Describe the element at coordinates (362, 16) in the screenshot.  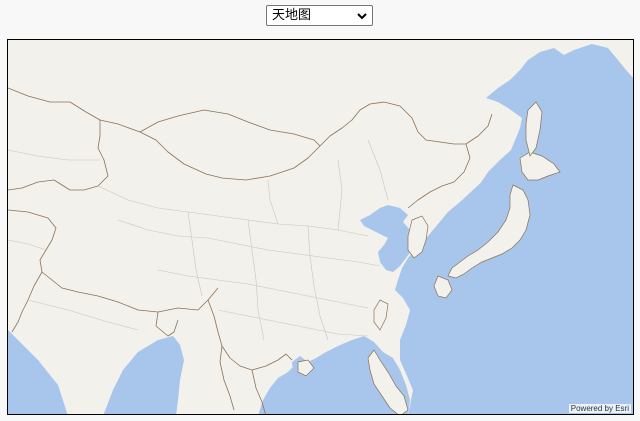
I see `chevron-down-icon` at that location.